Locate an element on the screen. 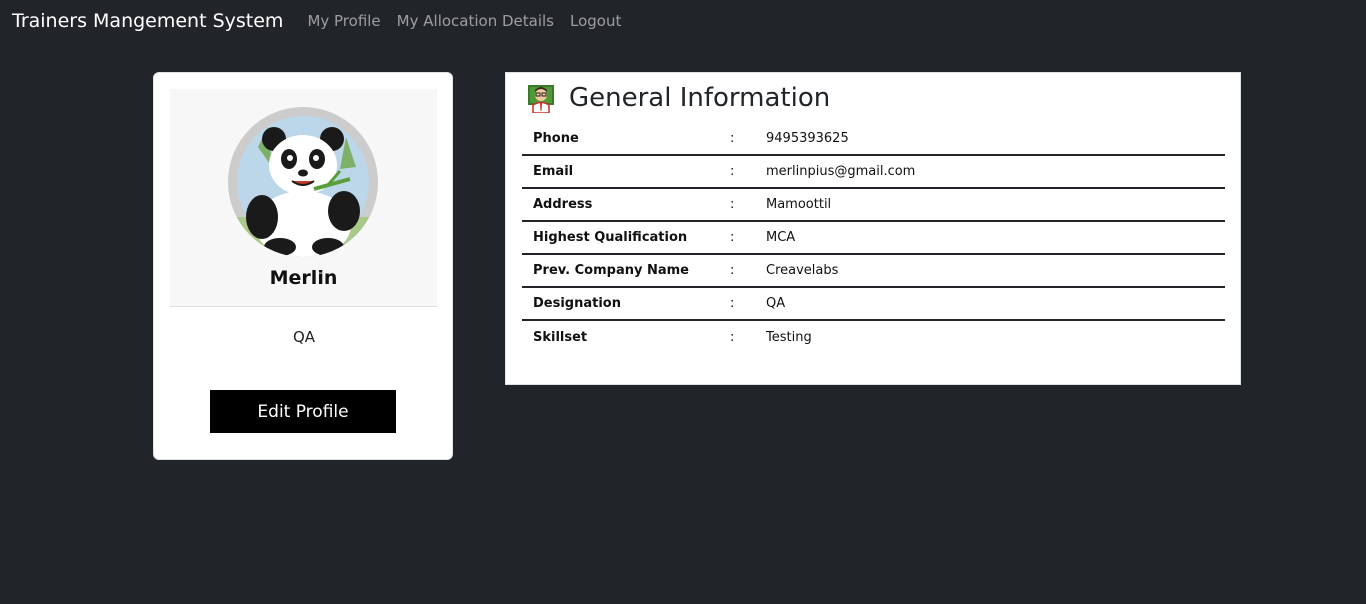 This screenshot has height=604, width=1366. general-information-header: General Information is located at coordinates (678, 98).